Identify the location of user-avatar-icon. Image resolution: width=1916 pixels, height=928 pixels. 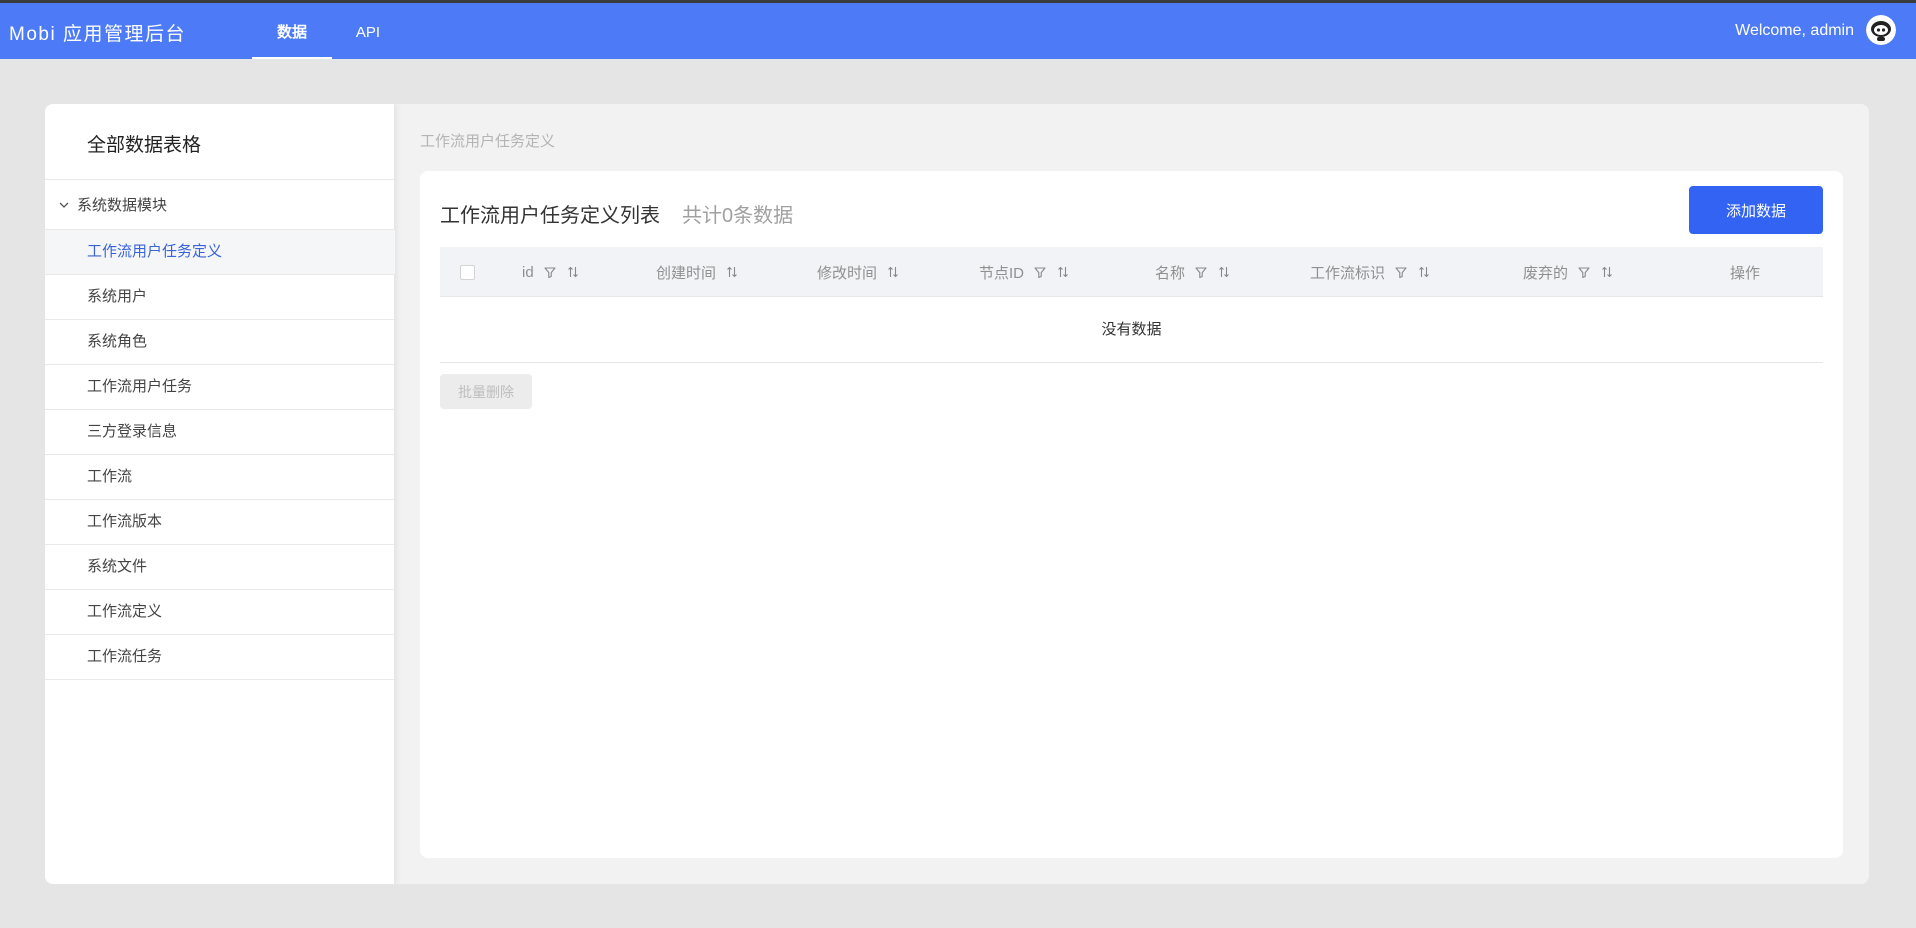
(1881, 30).